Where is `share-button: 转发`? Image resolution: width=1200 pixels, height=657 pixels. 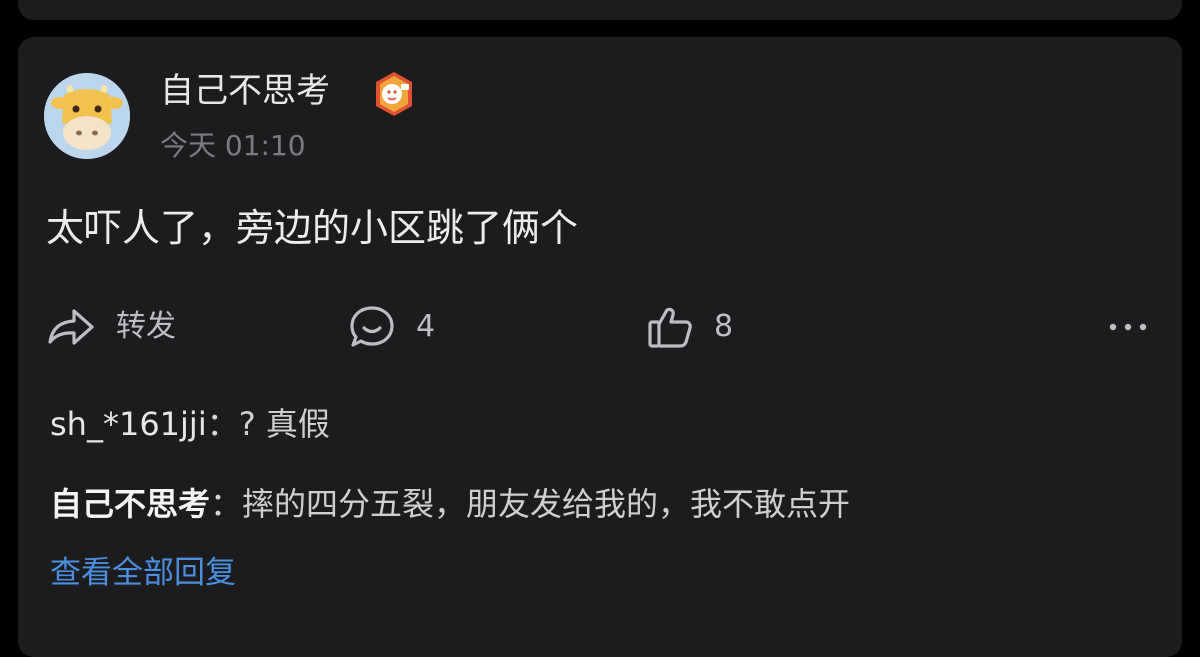 share-button: 转发 is located at coordinates (111, 327).